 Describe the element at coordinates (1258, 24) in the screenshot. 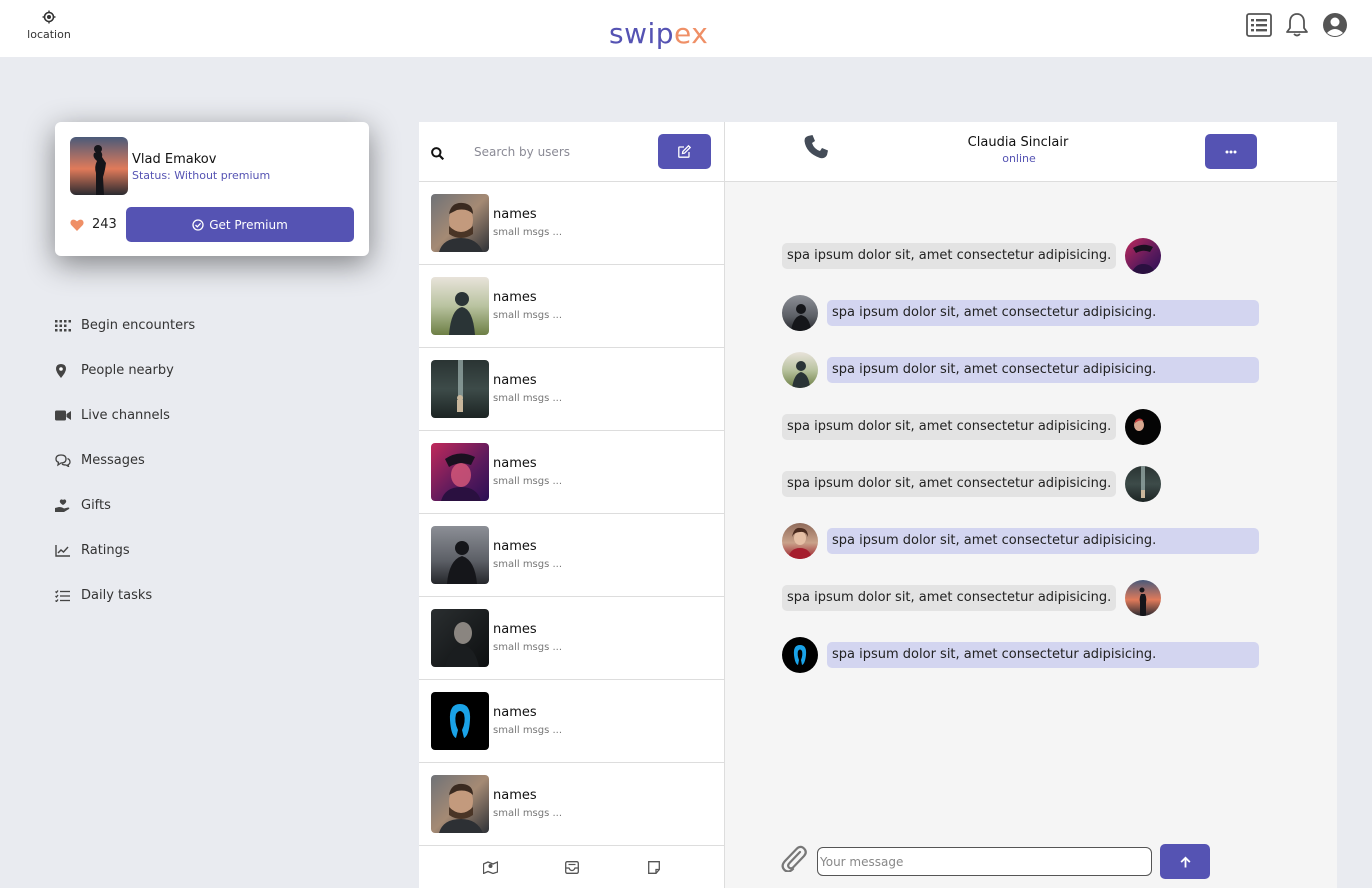

I see `list-view-icon` at that location.